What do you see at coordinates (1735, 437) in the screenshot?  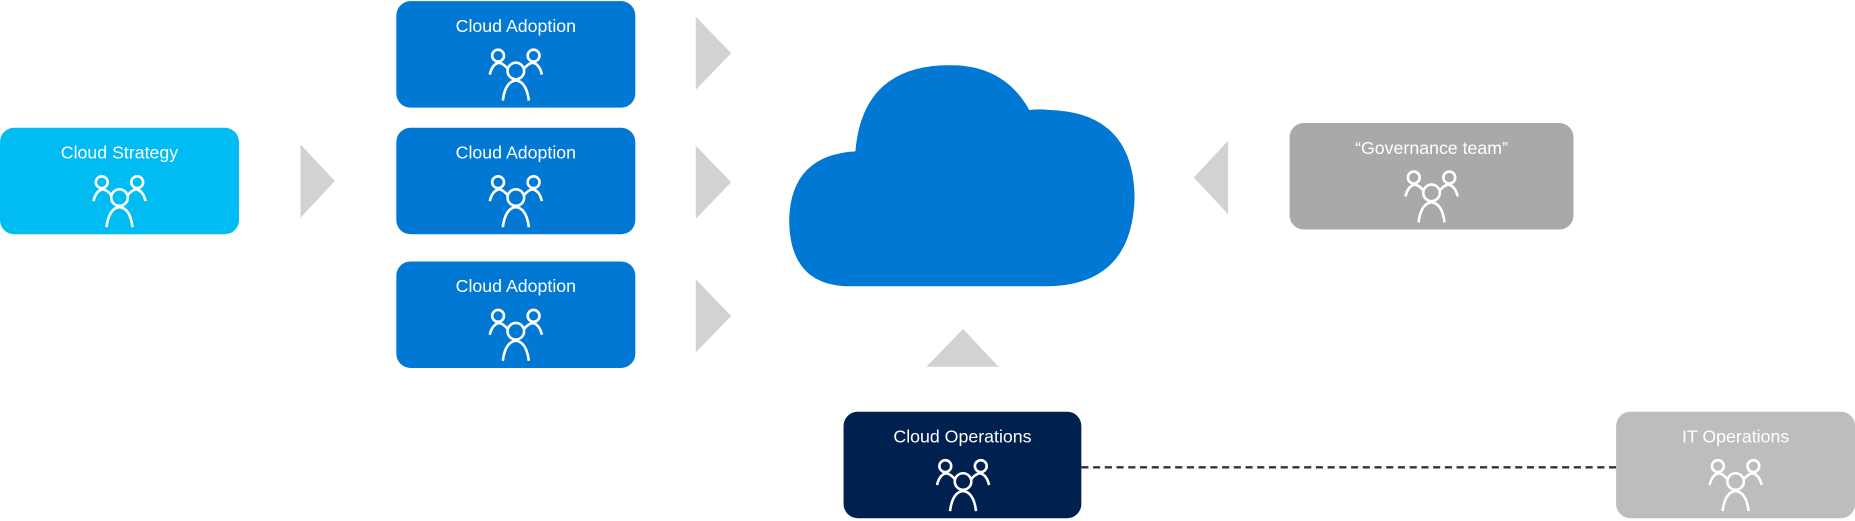 I see `node-label: IT Operations` at bounding box center [1735, 437].